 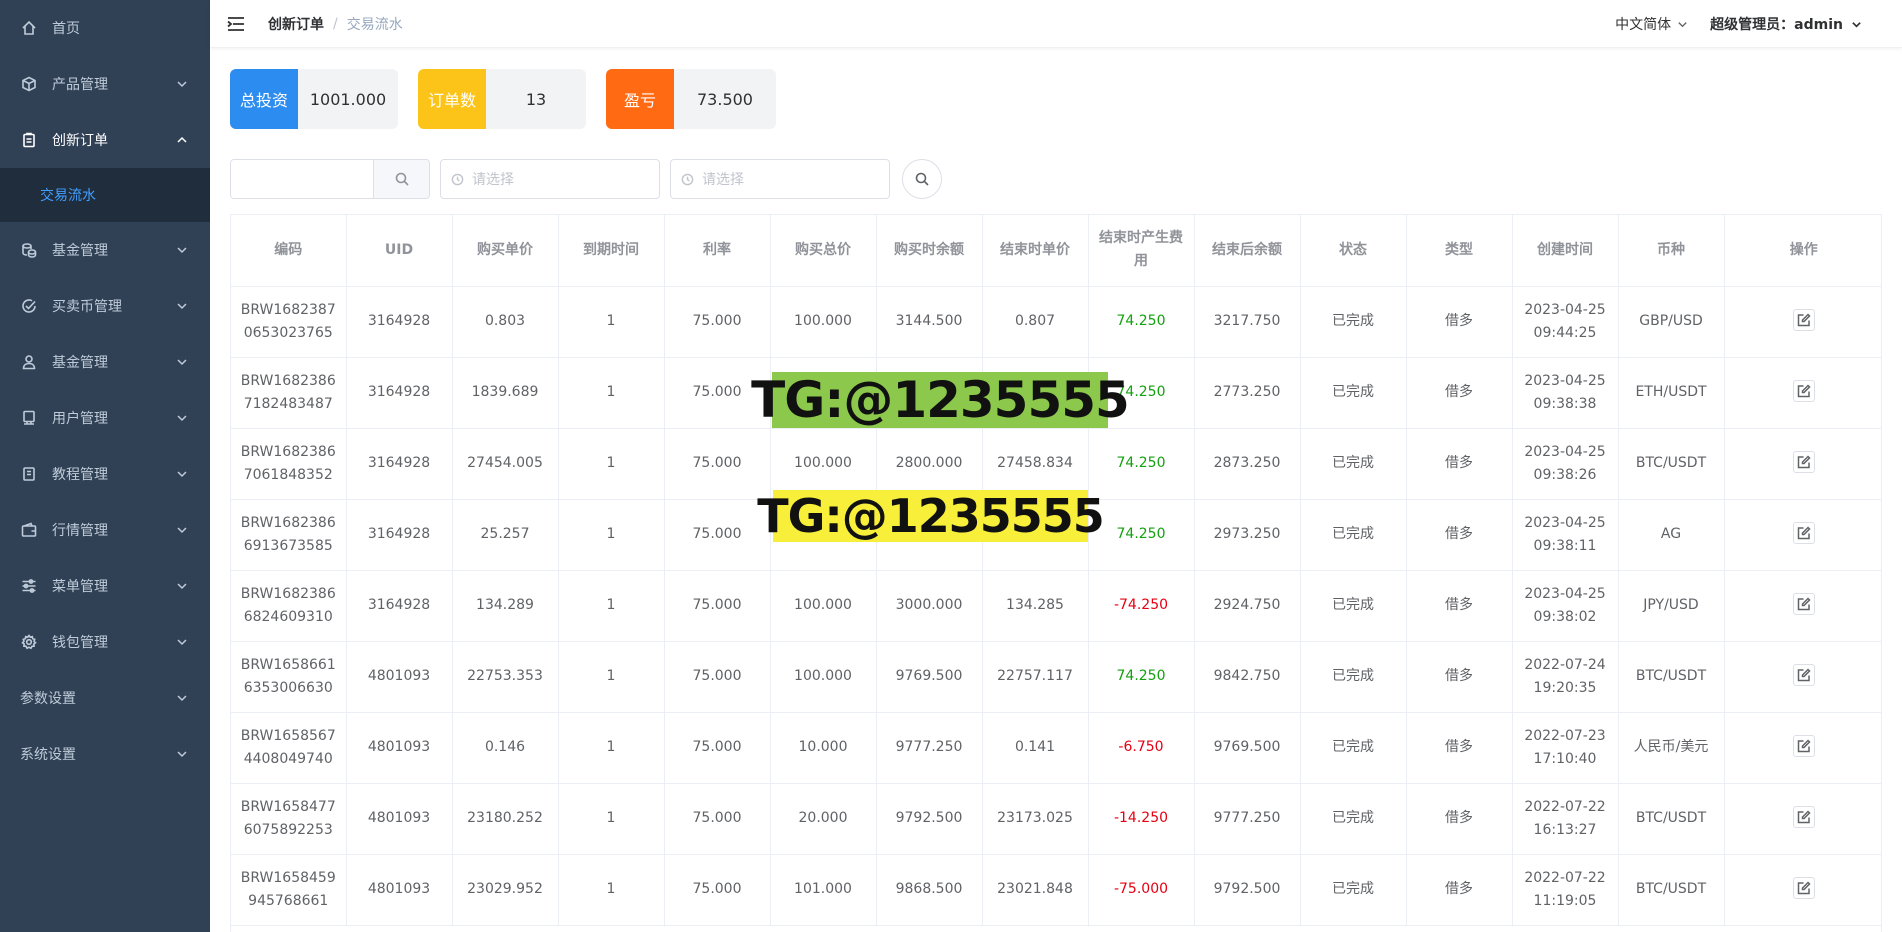 I want to click on search-button, so click(x=401, y=179).